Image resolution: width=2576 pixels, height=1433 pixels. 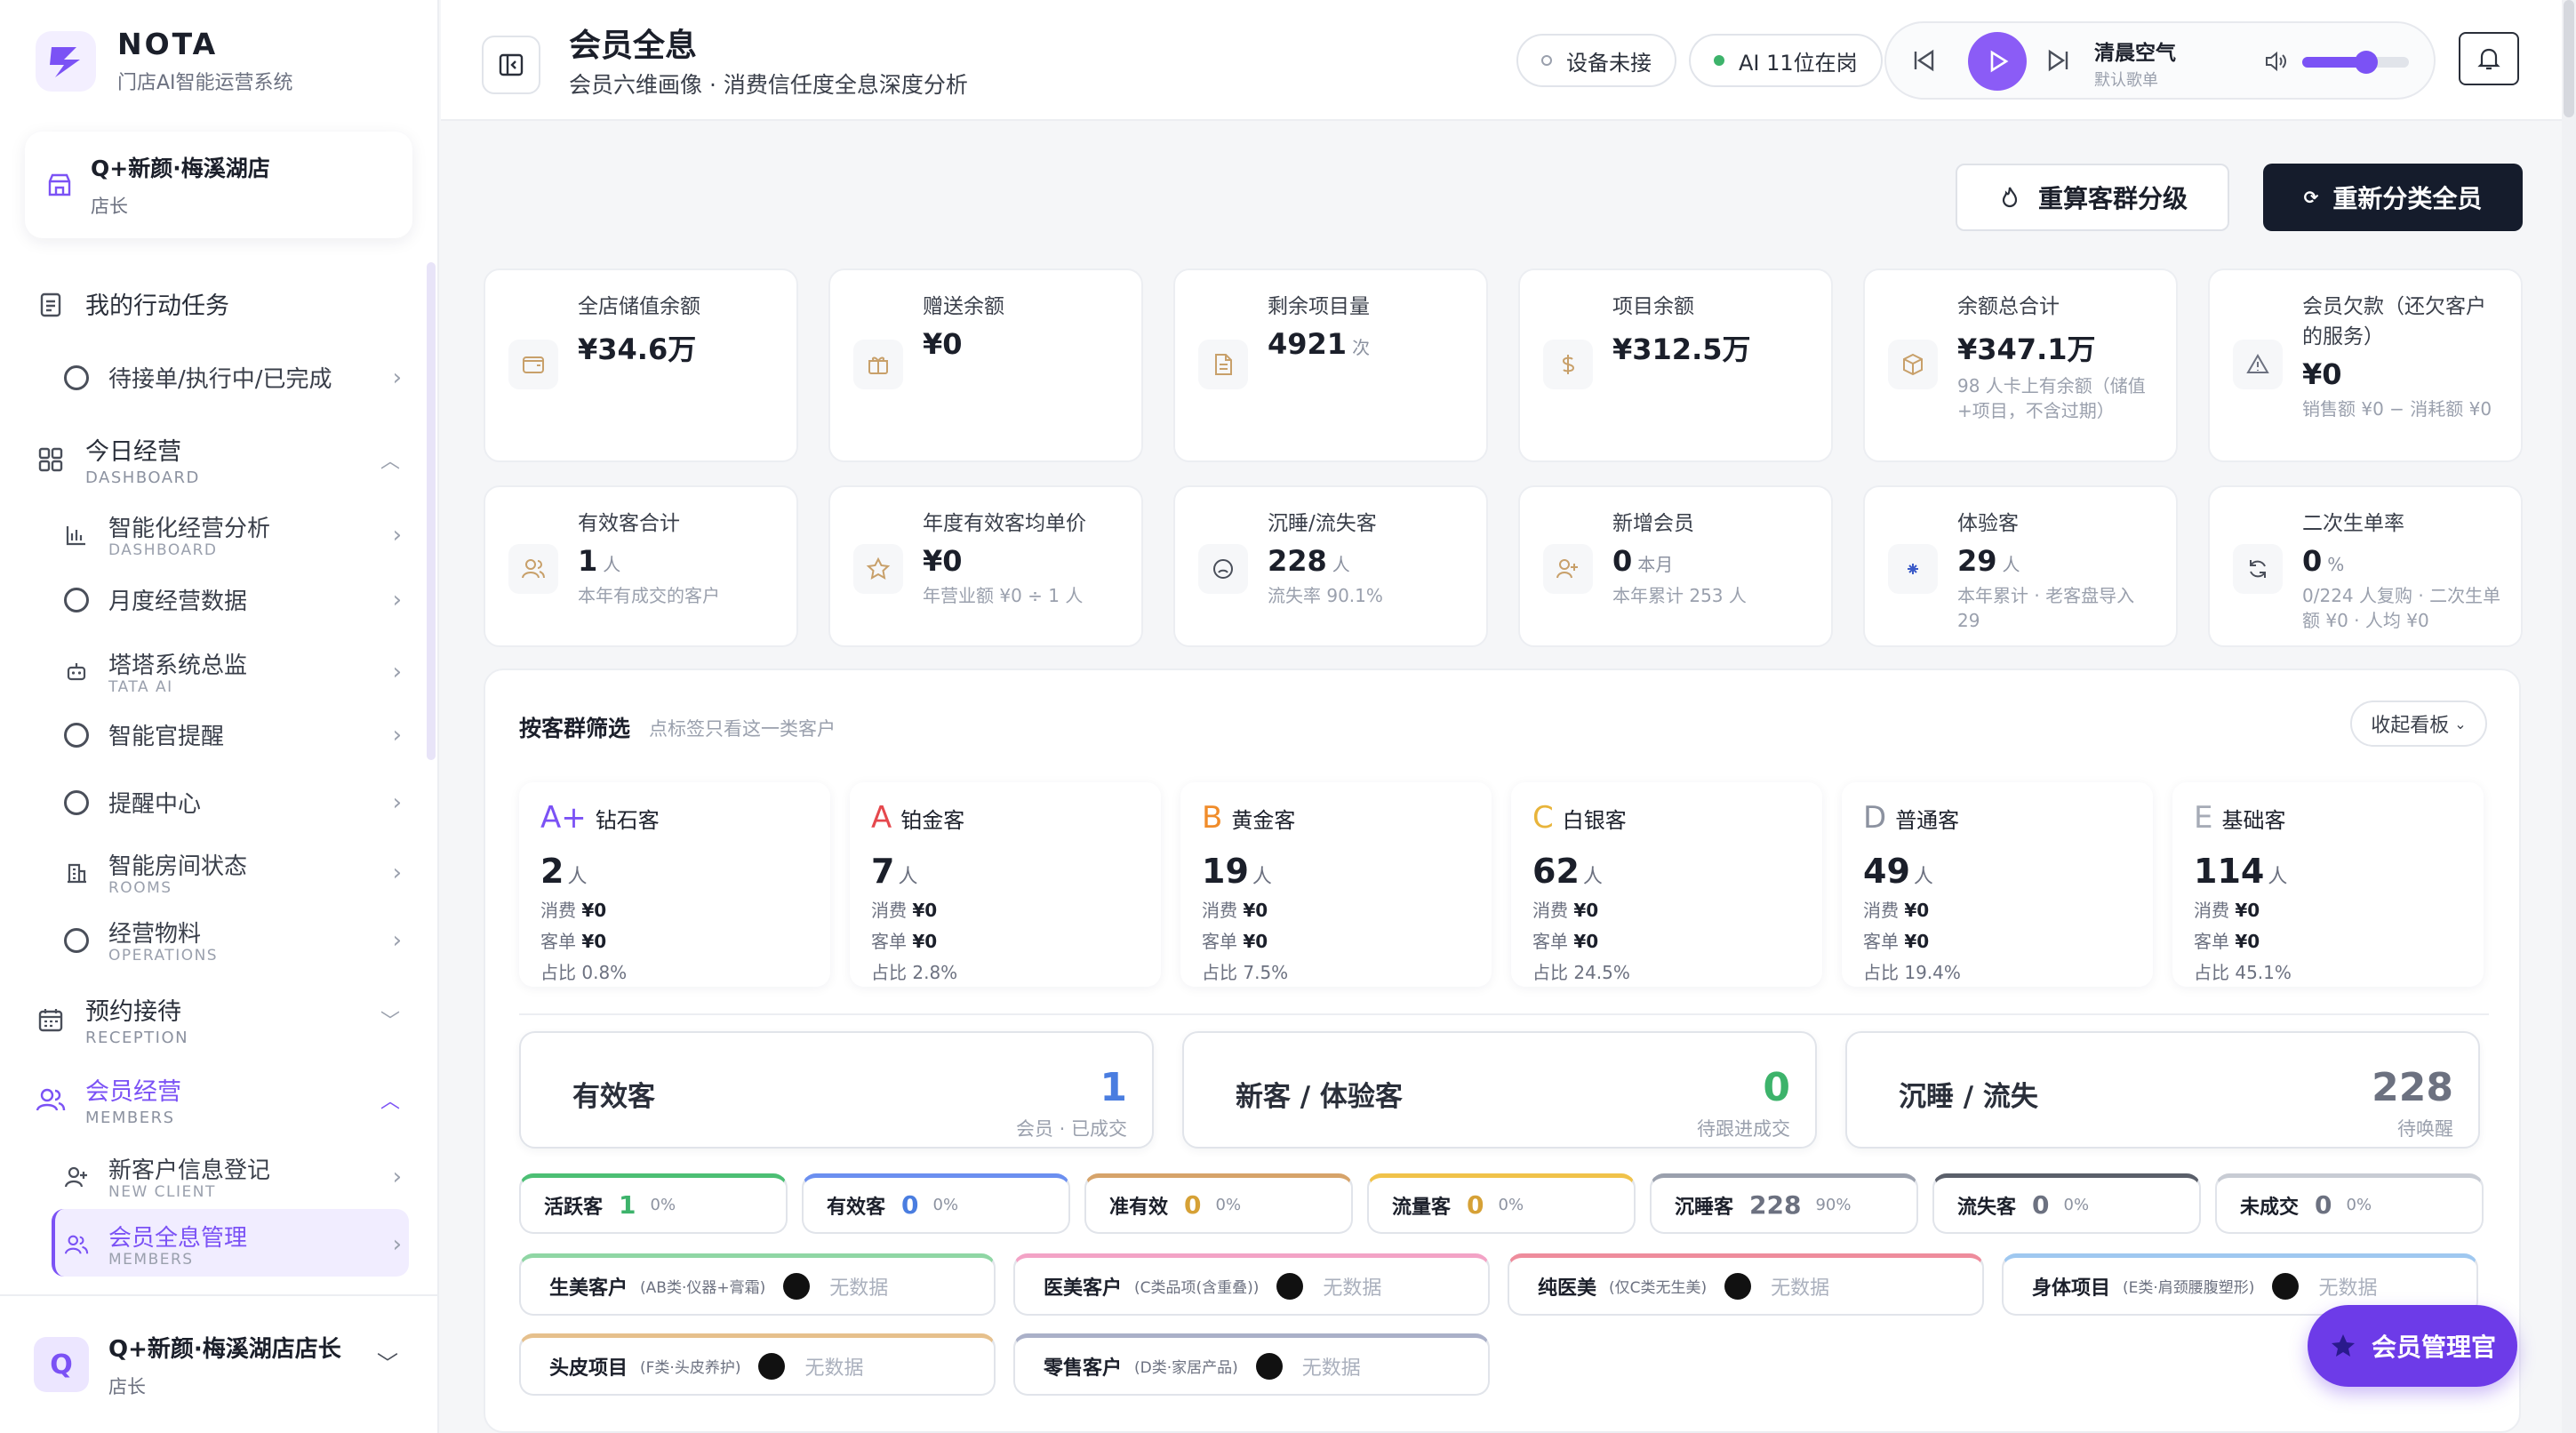 What do you see at coordinates (163, 956) in the screenshot?
I see `nav-item-en: OPERATIONS` at bounding box center [163, 956].